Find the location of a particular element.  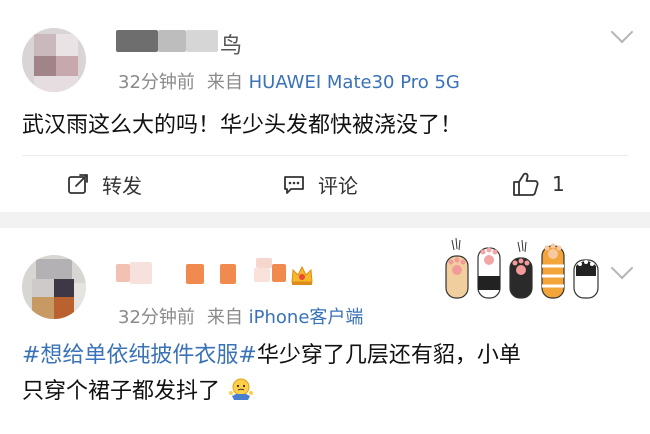

topic-link: #想给单依纯披件衣服# is located at coordinates (139, 355).